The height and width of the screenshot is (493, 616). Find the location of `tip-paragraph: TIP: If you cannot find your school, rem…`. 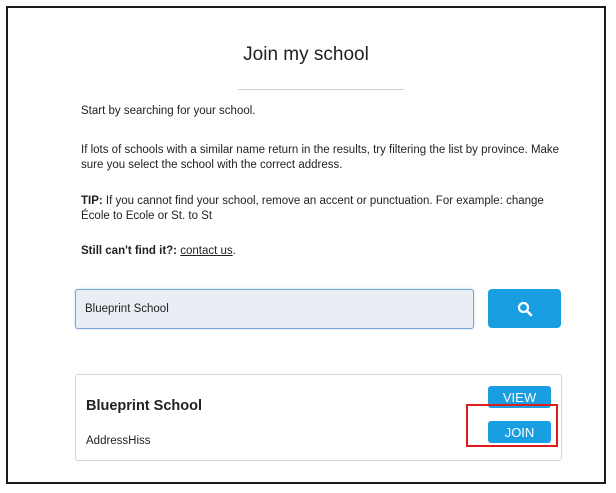

tip-paragraph: TIP: If you cannot find your school, rem… is located at coordinates (321, 209).